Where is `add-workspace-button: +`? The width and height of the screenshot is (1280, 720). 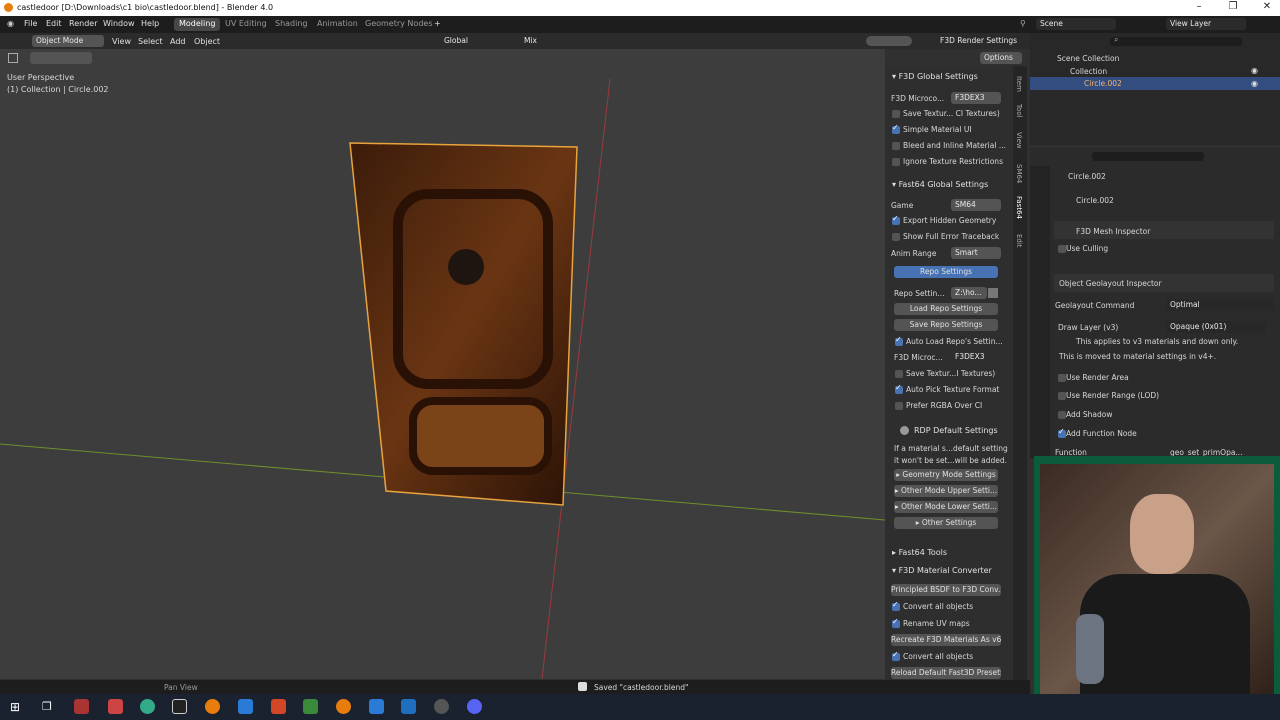
add-workspace-button: + is located at coordinates (437, 23).